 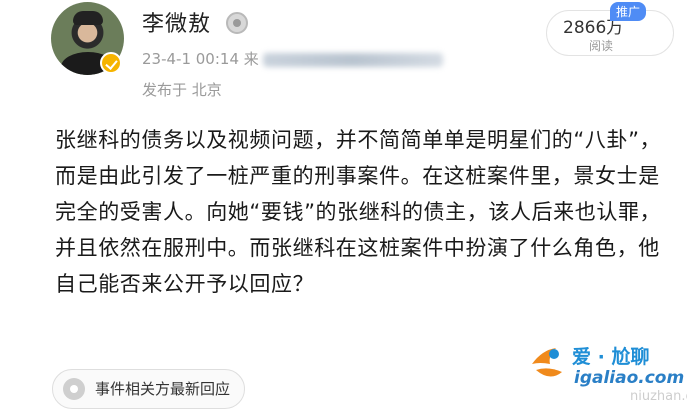 What do you see at coordinates (237, 23) in the screenshot?
I see `medal-icon` at bounding box center [237, 23].